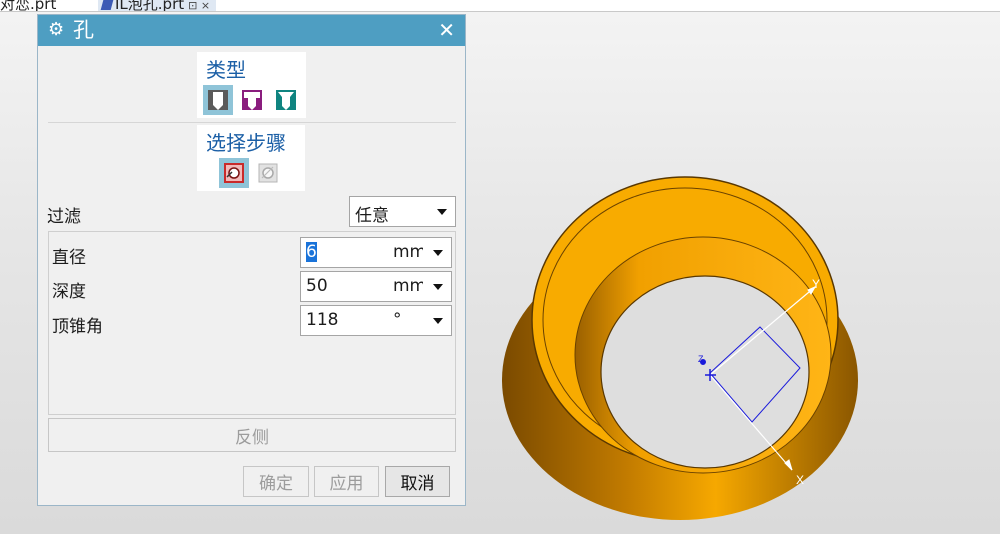  I want to click on depth-unit: mm, so click(408, 286).